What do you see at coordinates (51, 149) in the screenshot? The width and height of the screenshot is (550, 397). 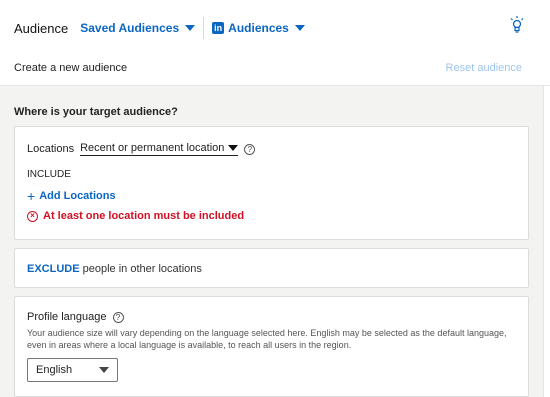 I see `locations-label: Locations` at bounding box center [51, 149].